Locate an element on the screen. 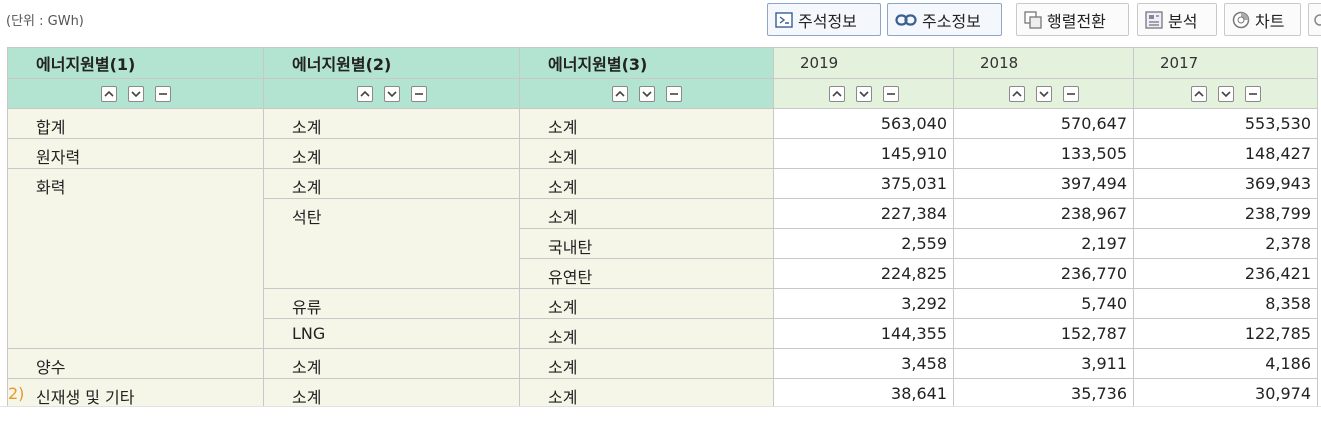 Image resolution: width=1321 pixels, height=424 pixels. energy-source-1-cell: 2) 신재생 및 기타 is located at coordinates (135, 393).